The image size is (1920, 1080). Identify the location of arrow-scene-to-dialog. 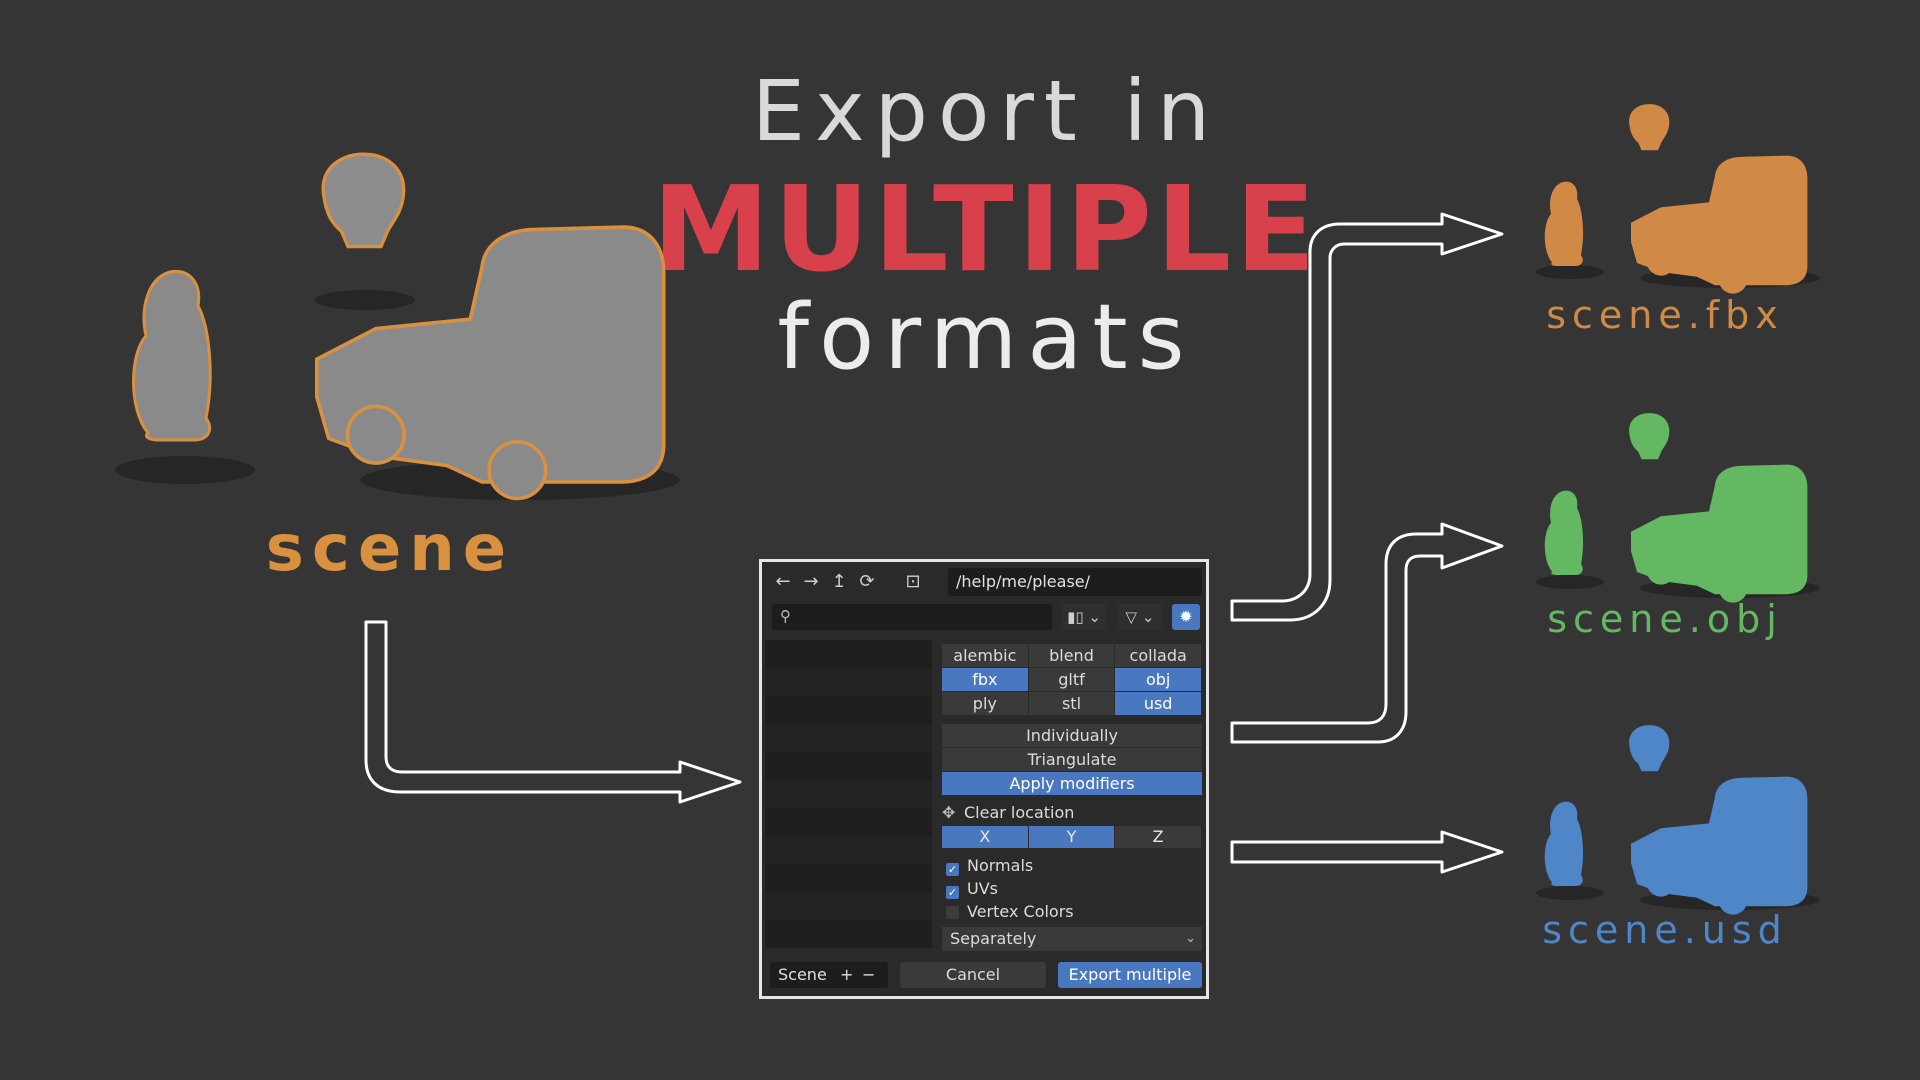
(553, 712).